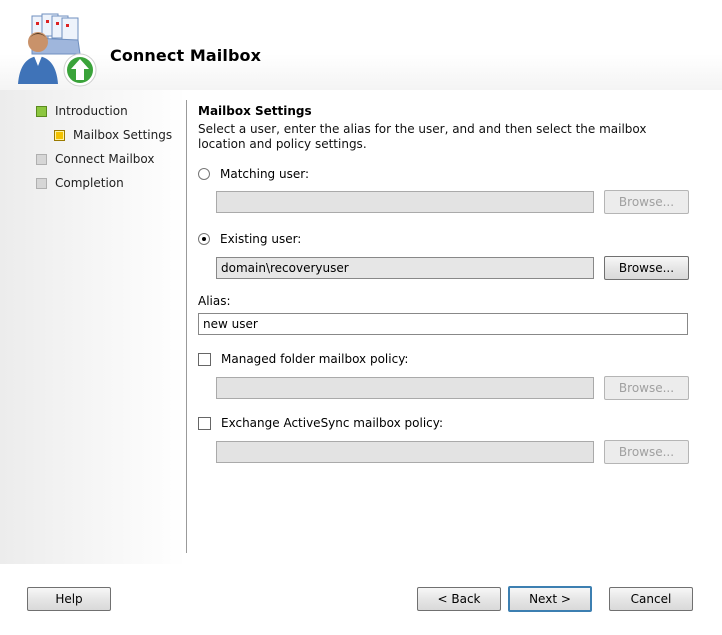 The image size is (722, 635). What do you see at coordinates (405, 202) in the screenshot?
I see `matching-user-field` at bounding box center [405, 202].